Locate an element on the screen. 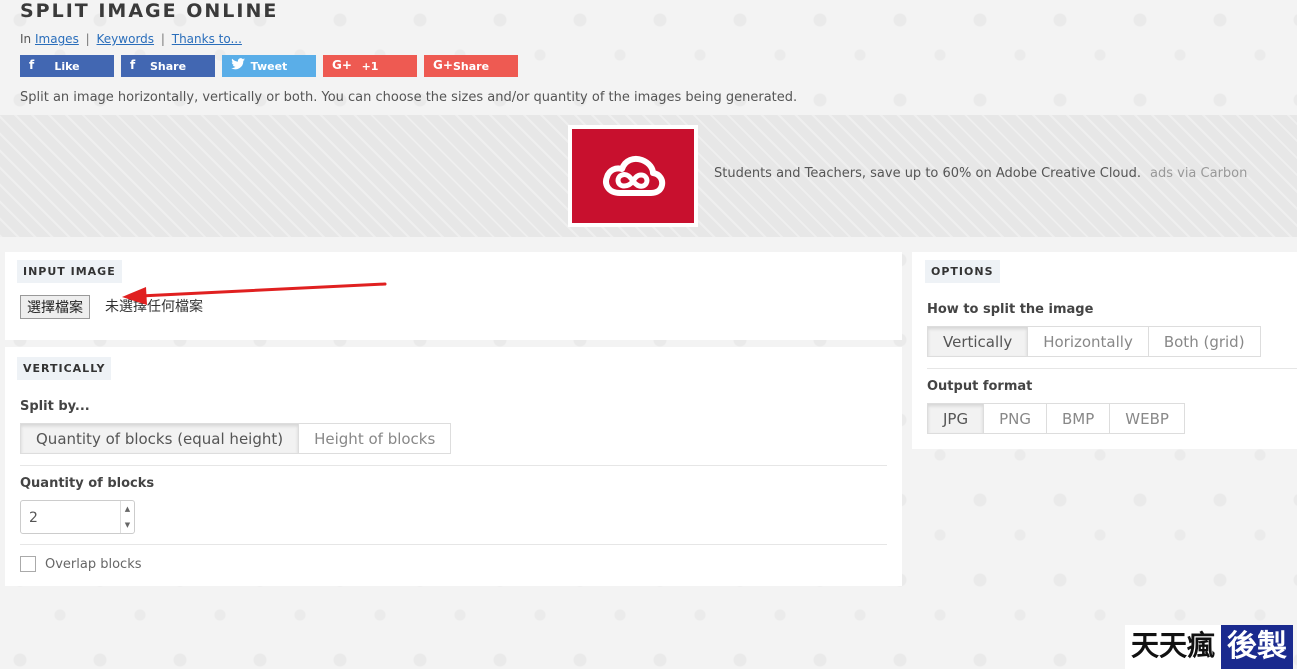  format-bmp-option: BMP is located at coordinates (1078, 418).